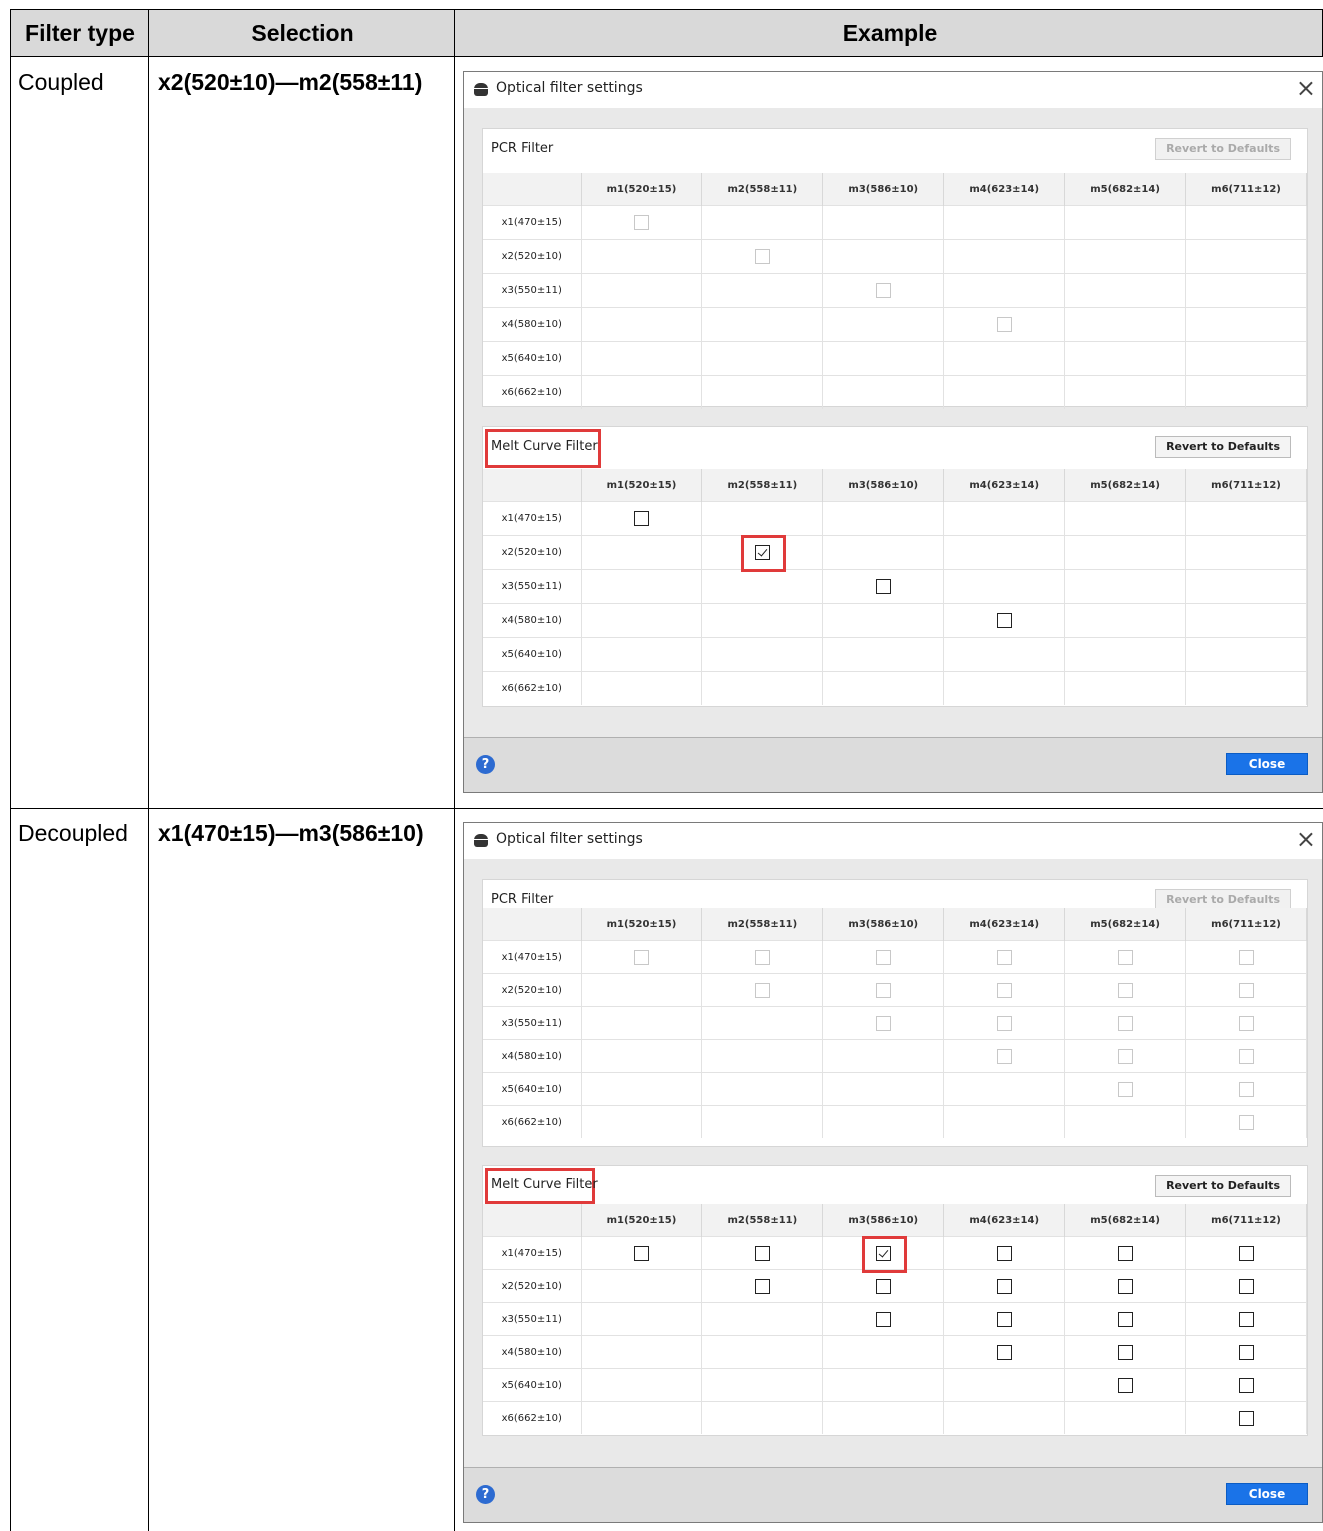 The image size is (1323, 1531). I want to click on row-1-selection: x2(520±10)—m2(558±11), so click(290, 82).